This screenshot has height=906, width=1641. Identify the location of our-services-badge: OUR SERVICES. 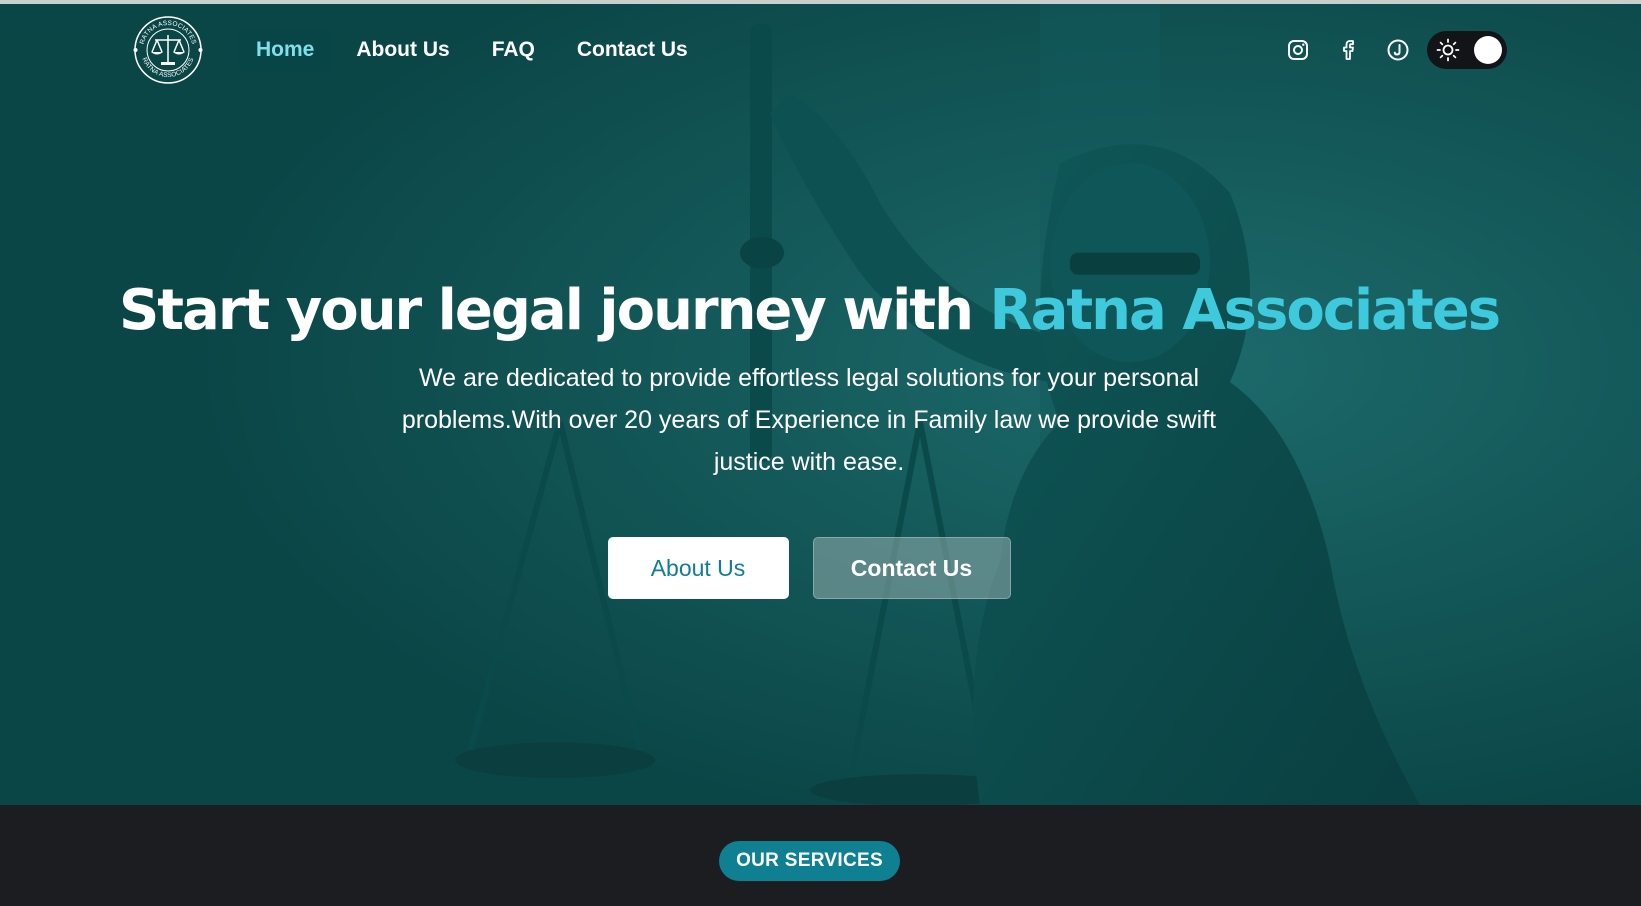
(809, 861).